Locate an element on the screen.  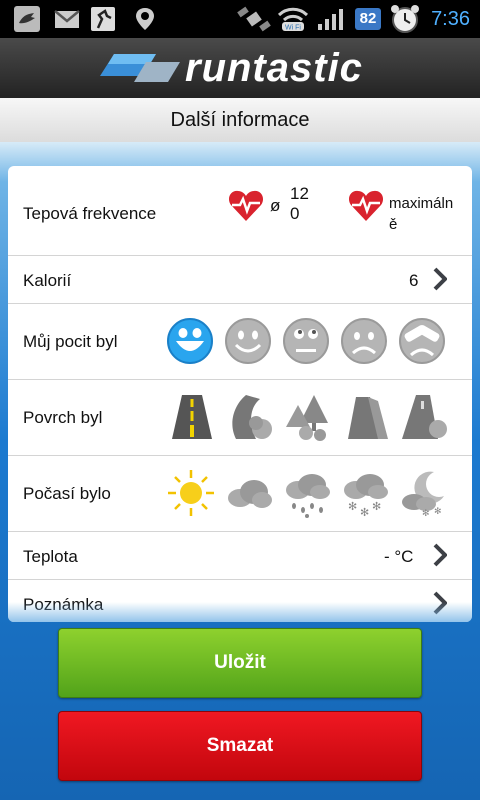
weather-night-icon: ✻ ✻ is located at coordinates (423, 493).